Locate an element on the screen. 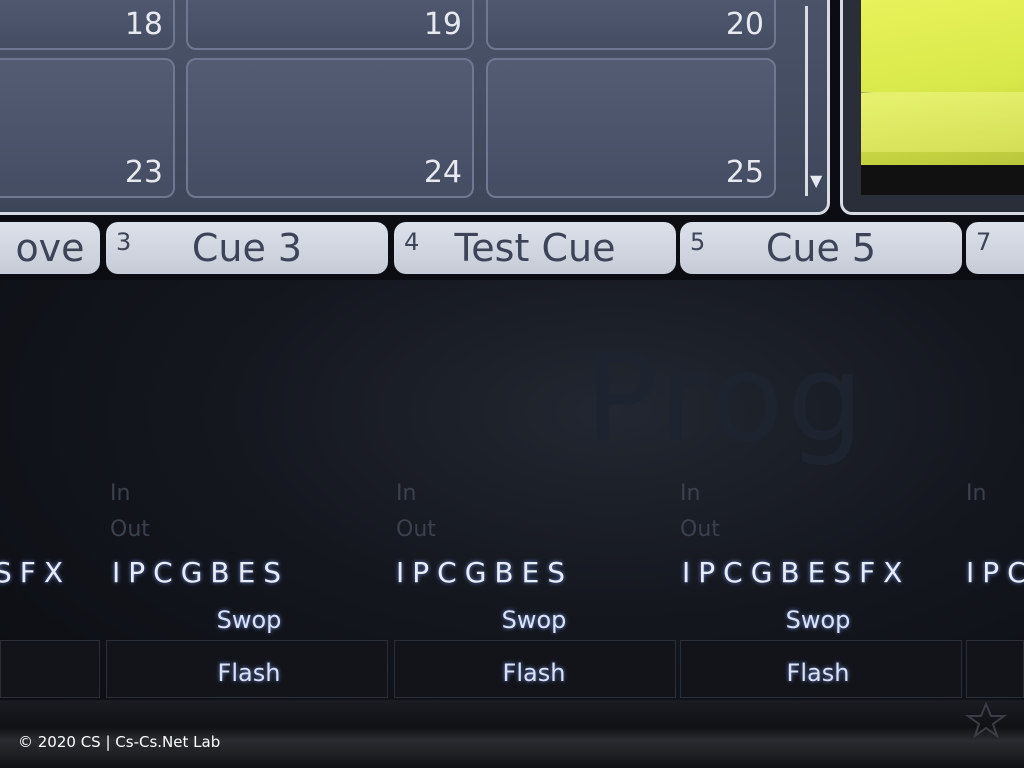  cue-cell-number: 25 is located at coordinates (744, 172).